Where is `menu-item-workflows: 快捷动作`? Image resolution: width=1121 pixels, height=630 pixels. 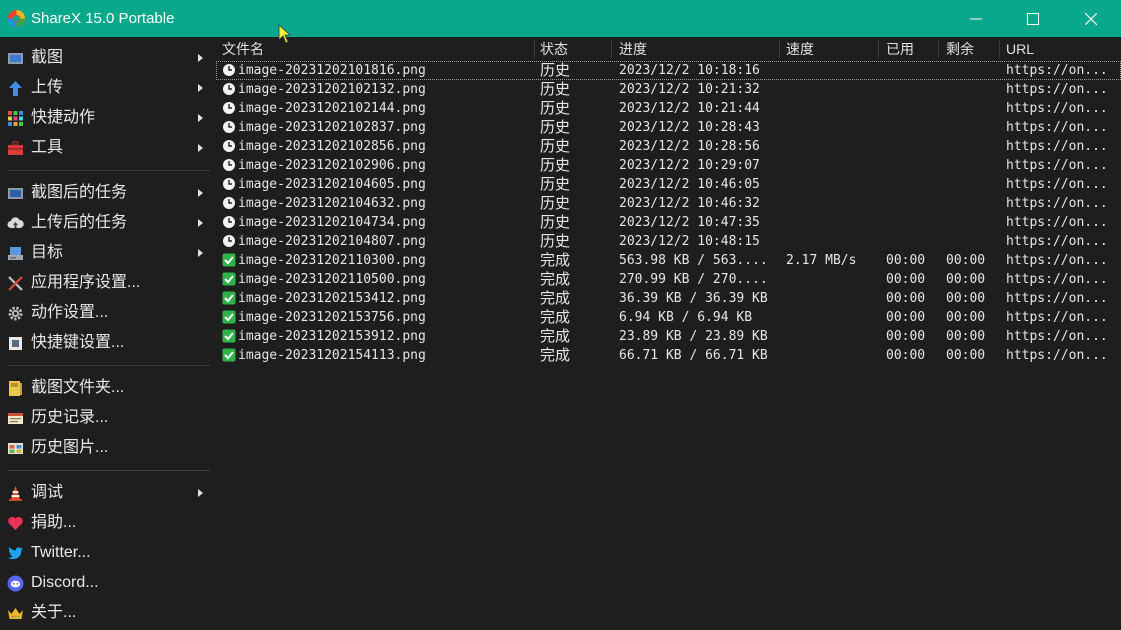 menu-item-workflows: 快捷动作 is located at coordinates (105, 118).